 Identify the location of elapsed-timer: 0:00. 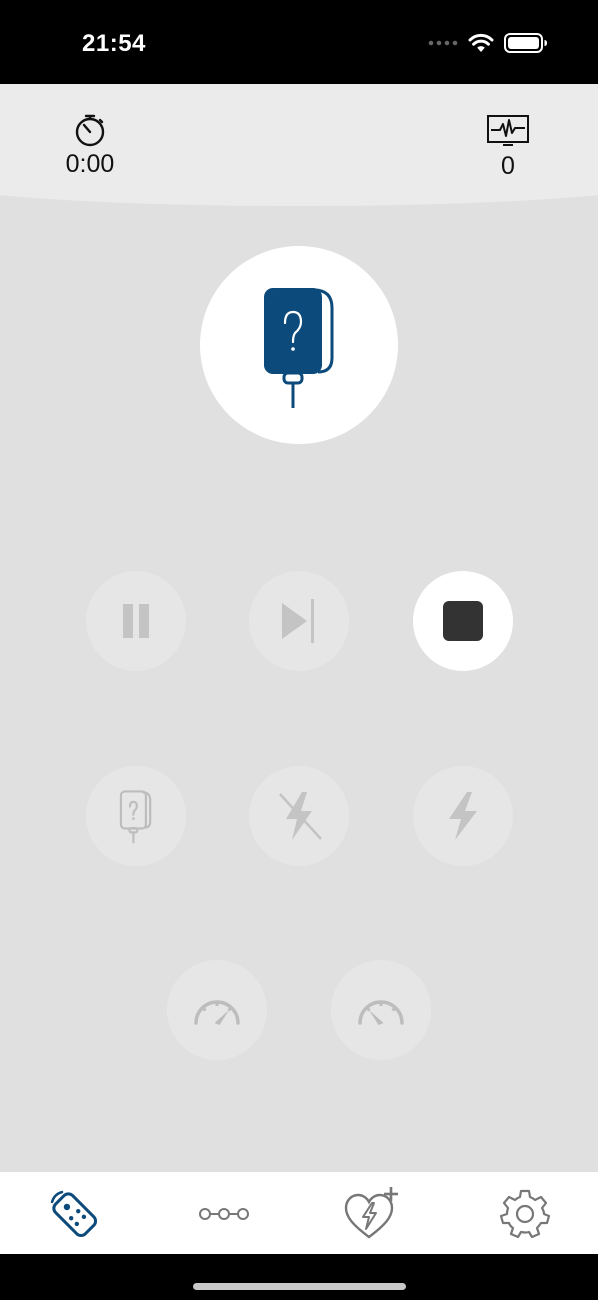
(90, 145).